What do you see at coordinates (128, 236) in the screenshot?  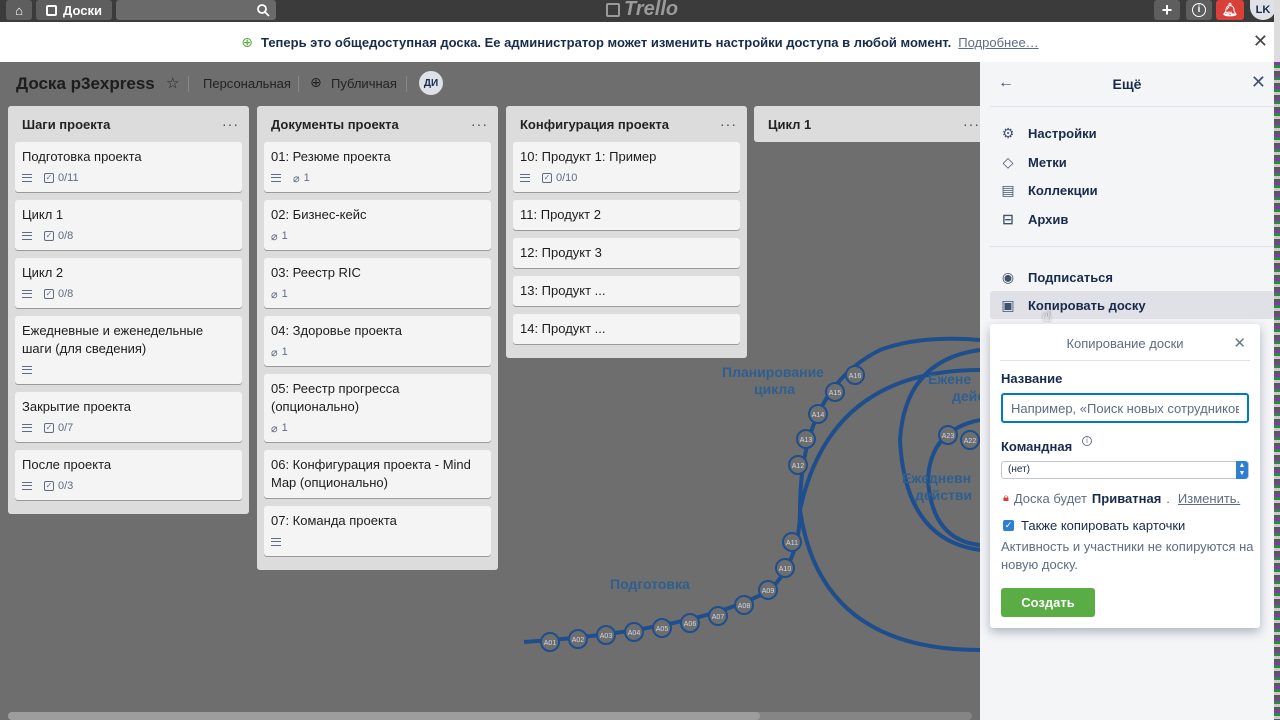 I see `card-badges: ✓ 0/8` at bounding box center [128, 236].